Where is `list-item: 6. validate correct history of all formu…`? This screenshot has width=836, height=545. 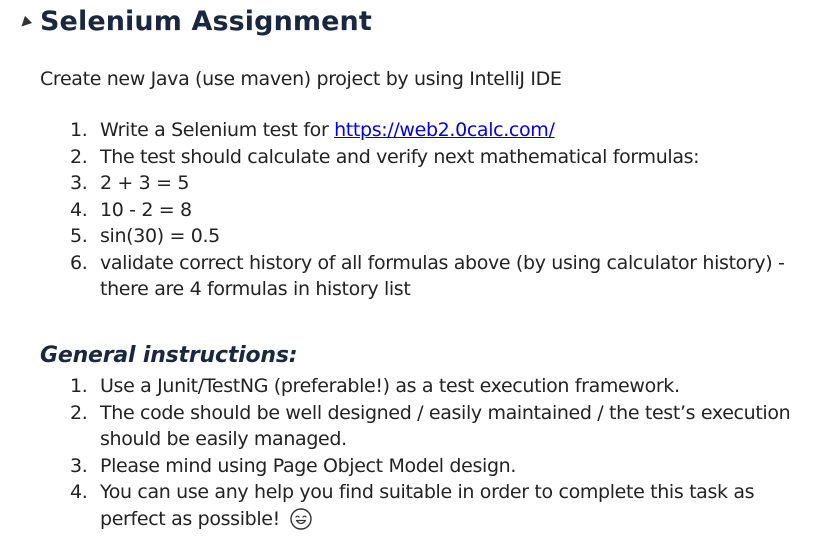
list-item: 6. validate correct history of all formu… is located at coordinates (410, 276).